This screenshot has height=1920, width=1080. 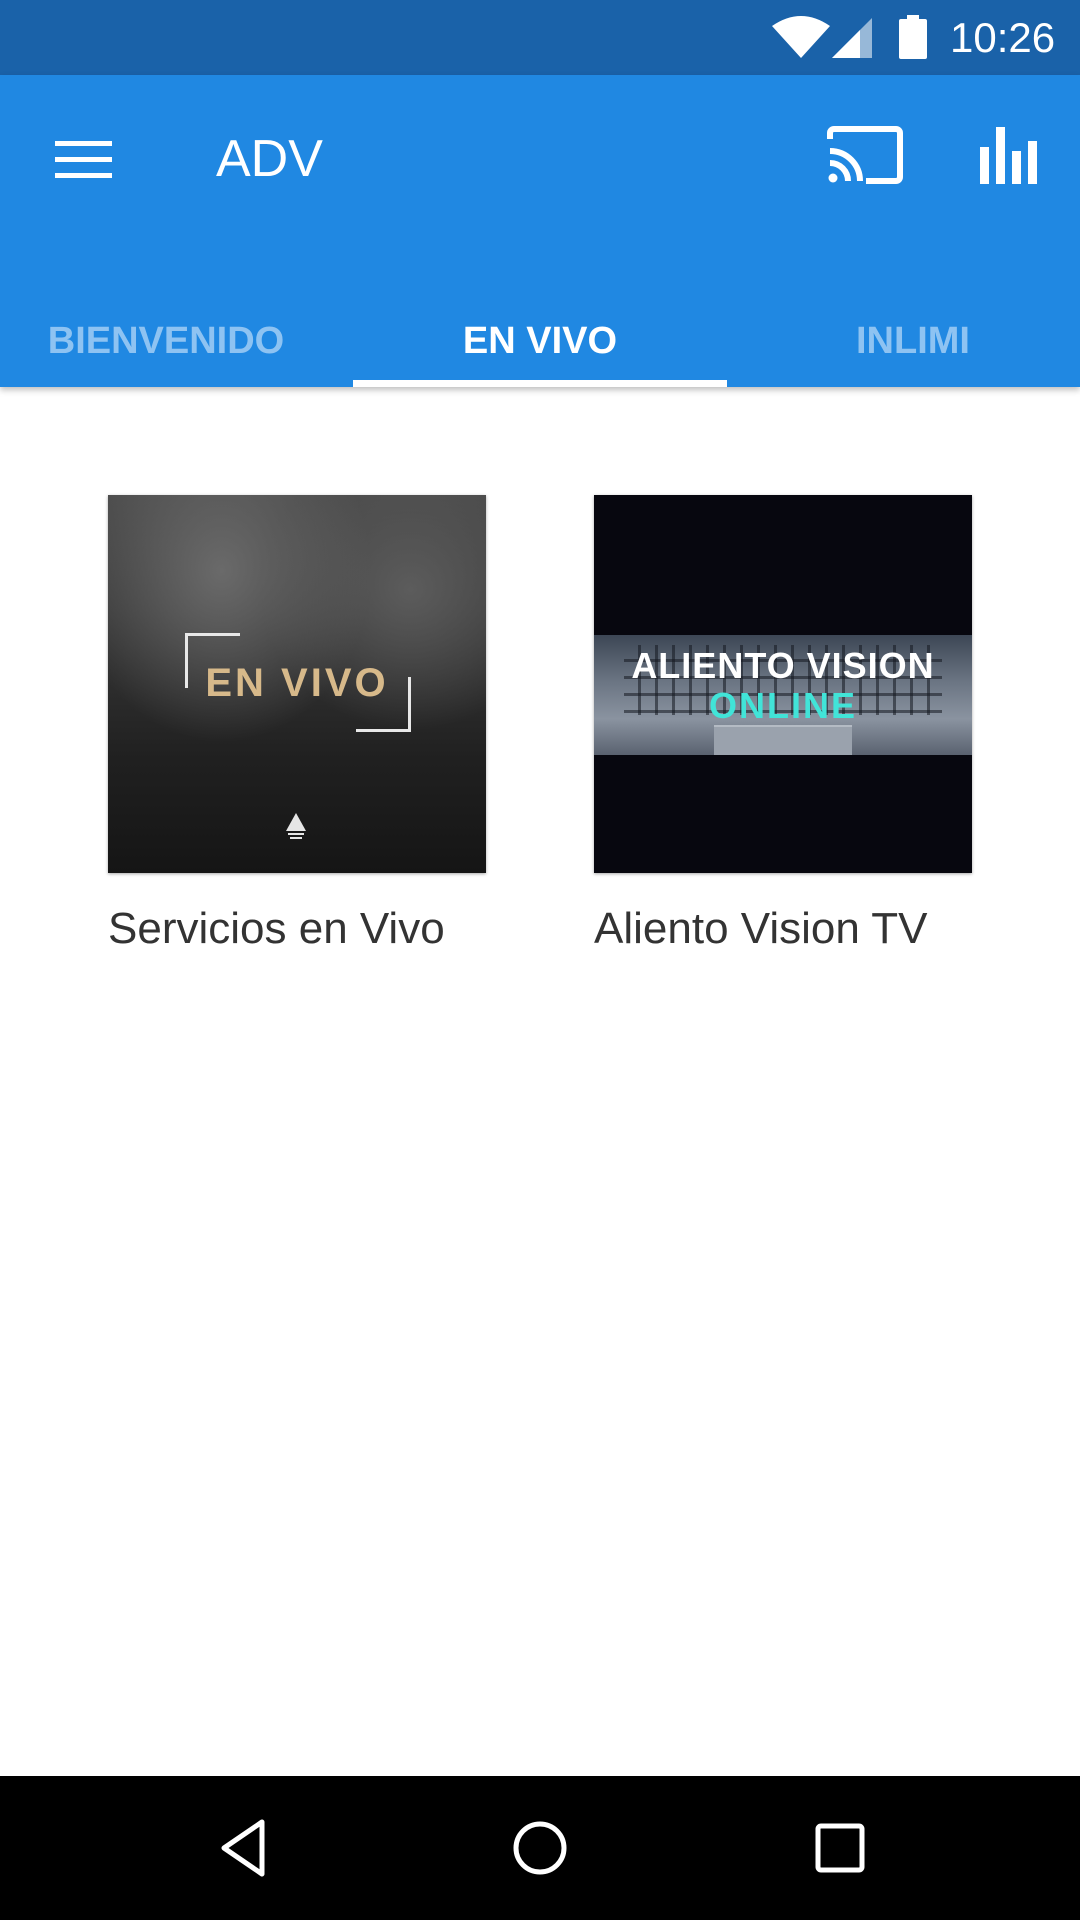 I want to click on tab-bienvenido: BIENVENIDO, so click(x=173, y=337).